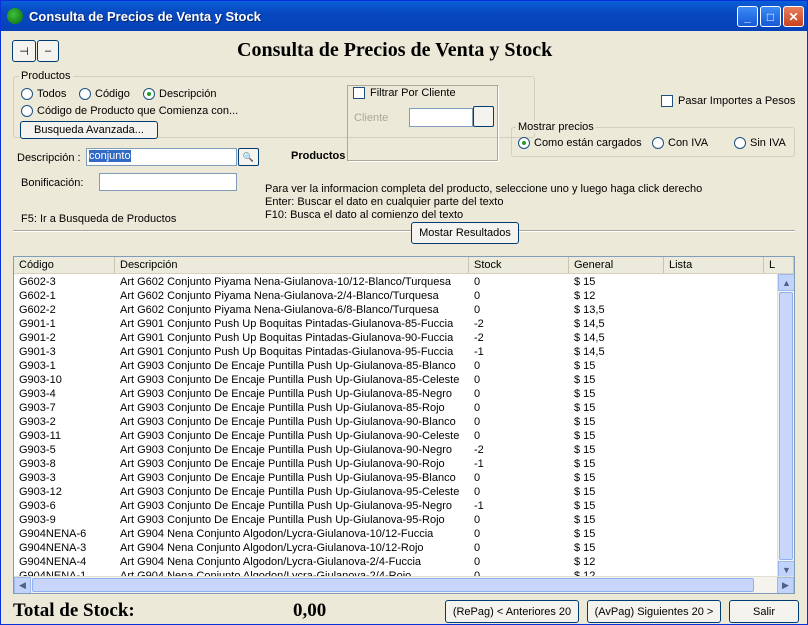 The height and width of the screenshot is (625, 808). What do you see at coordinates (479, 338) in the screenshot?
I see `cell-stock: -2` at bounding box center [479, 338].